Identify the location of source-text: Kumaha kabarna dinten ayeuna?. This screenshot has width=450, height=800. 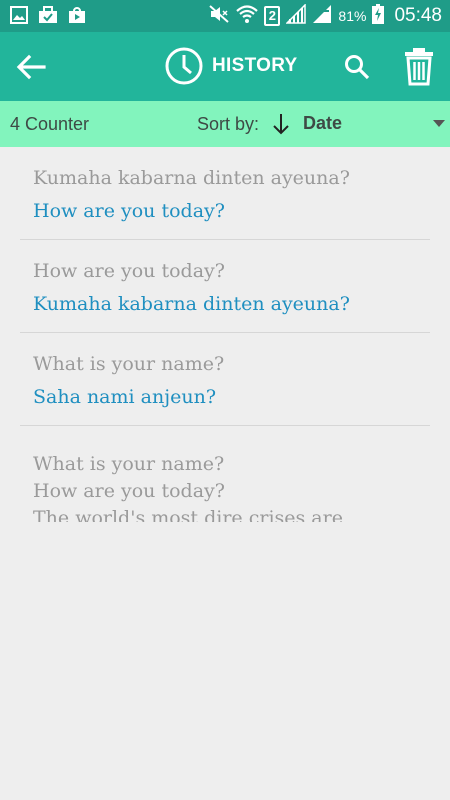
(191, 178).